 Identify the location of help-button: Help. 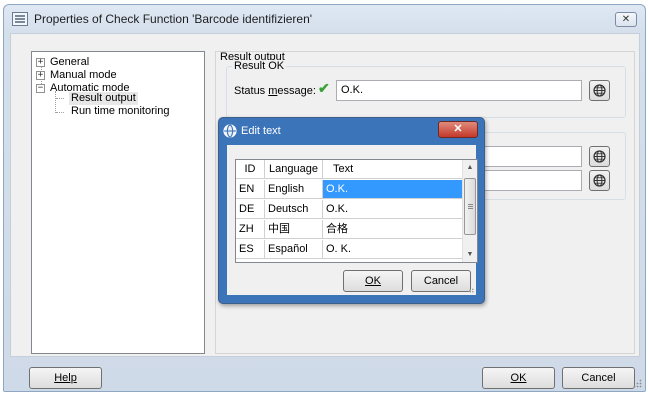
(65, 378).